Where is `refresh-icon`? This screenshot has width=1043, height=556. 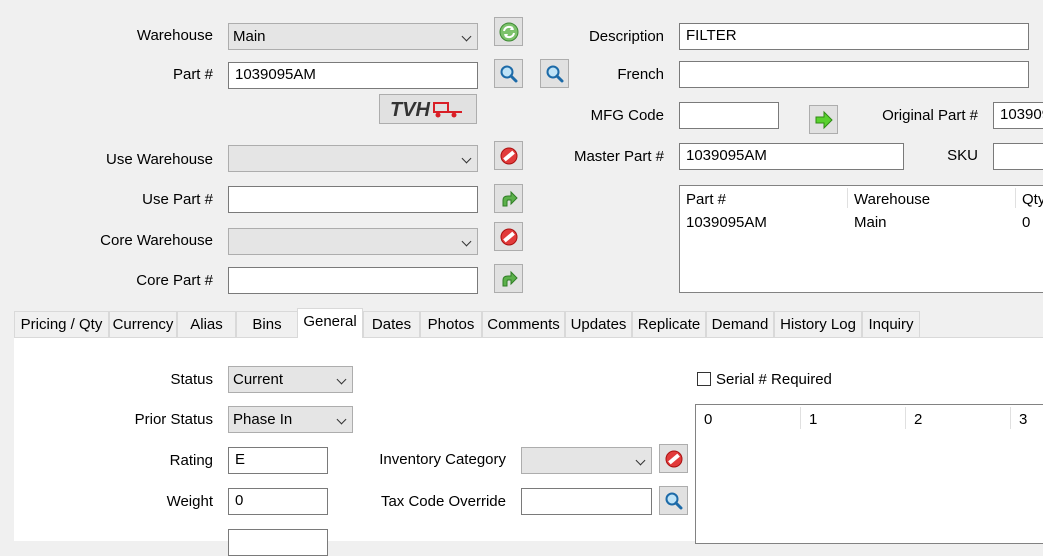 refresh-icon is located at coordinates (508, 31).